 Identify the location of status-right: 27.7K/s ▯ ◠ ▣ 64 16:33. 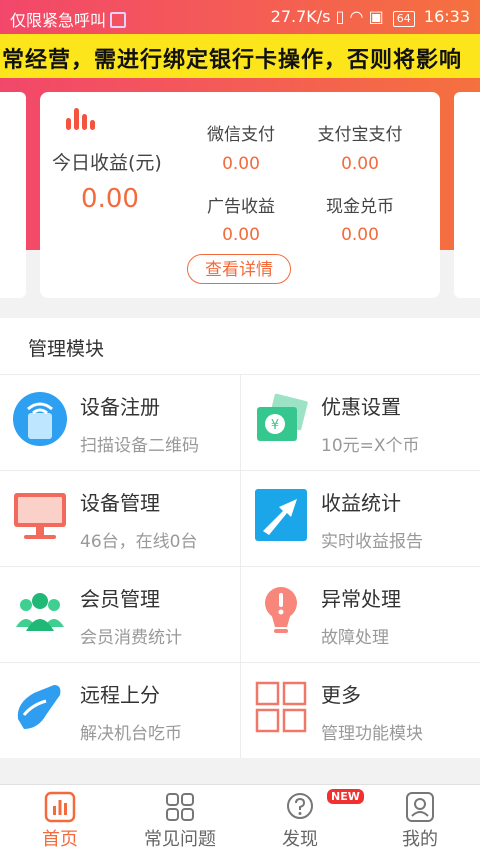
(370, 17).